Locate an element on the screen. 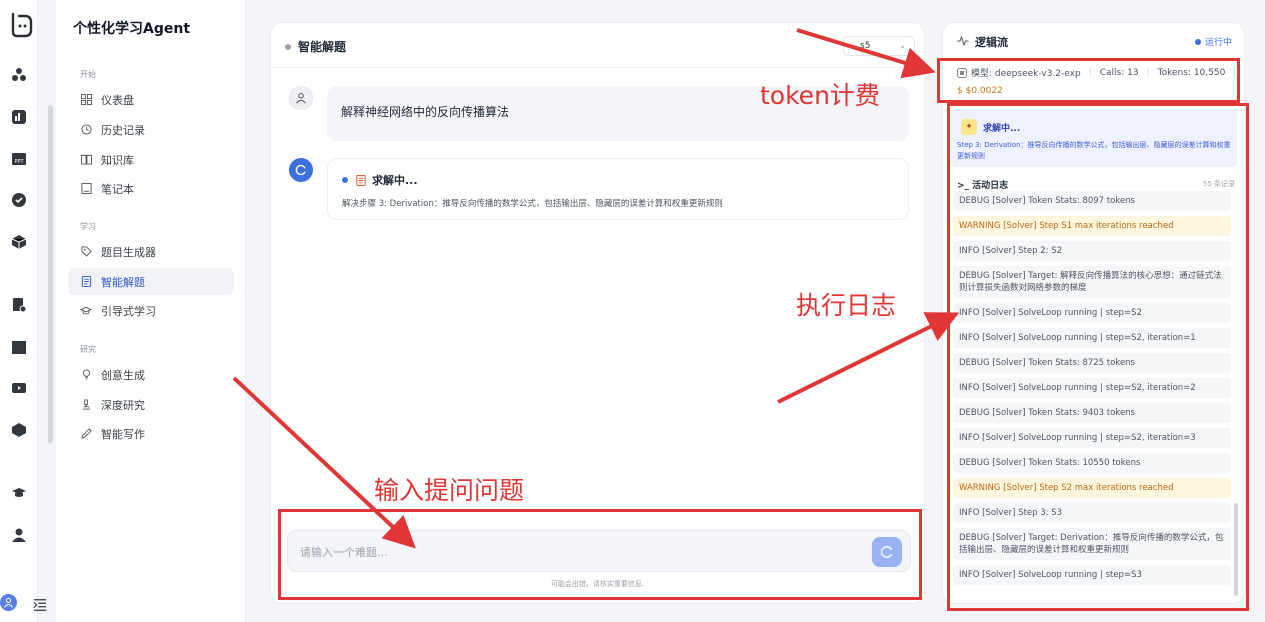 The width and height of the screenshot is (1265, 622). panel-title-text: 智能解题 is located at coordinates (322, 47).